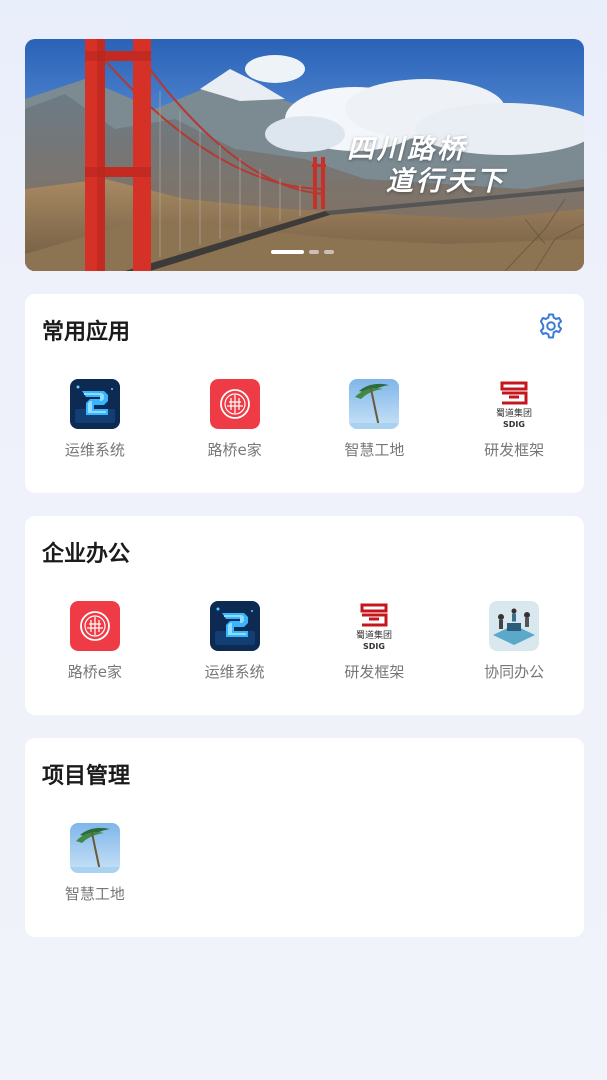  Describe the element at coordinates (86, 776) in the screenshot. I see `section-title: 项目管理` at that location.